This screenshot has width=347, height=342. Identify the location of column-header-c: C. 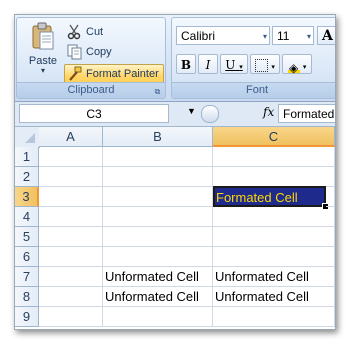
(274, 137).